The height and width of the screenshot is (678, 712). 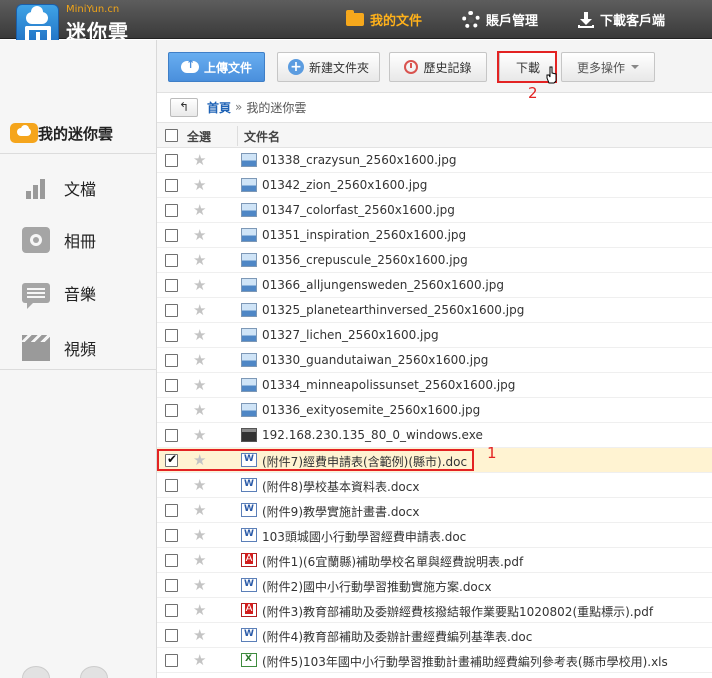 What do you see at coordinates (216, 67) in the screenshot?
I see `upload-file-button: 上傳文件` at bounding box center [216, 67].